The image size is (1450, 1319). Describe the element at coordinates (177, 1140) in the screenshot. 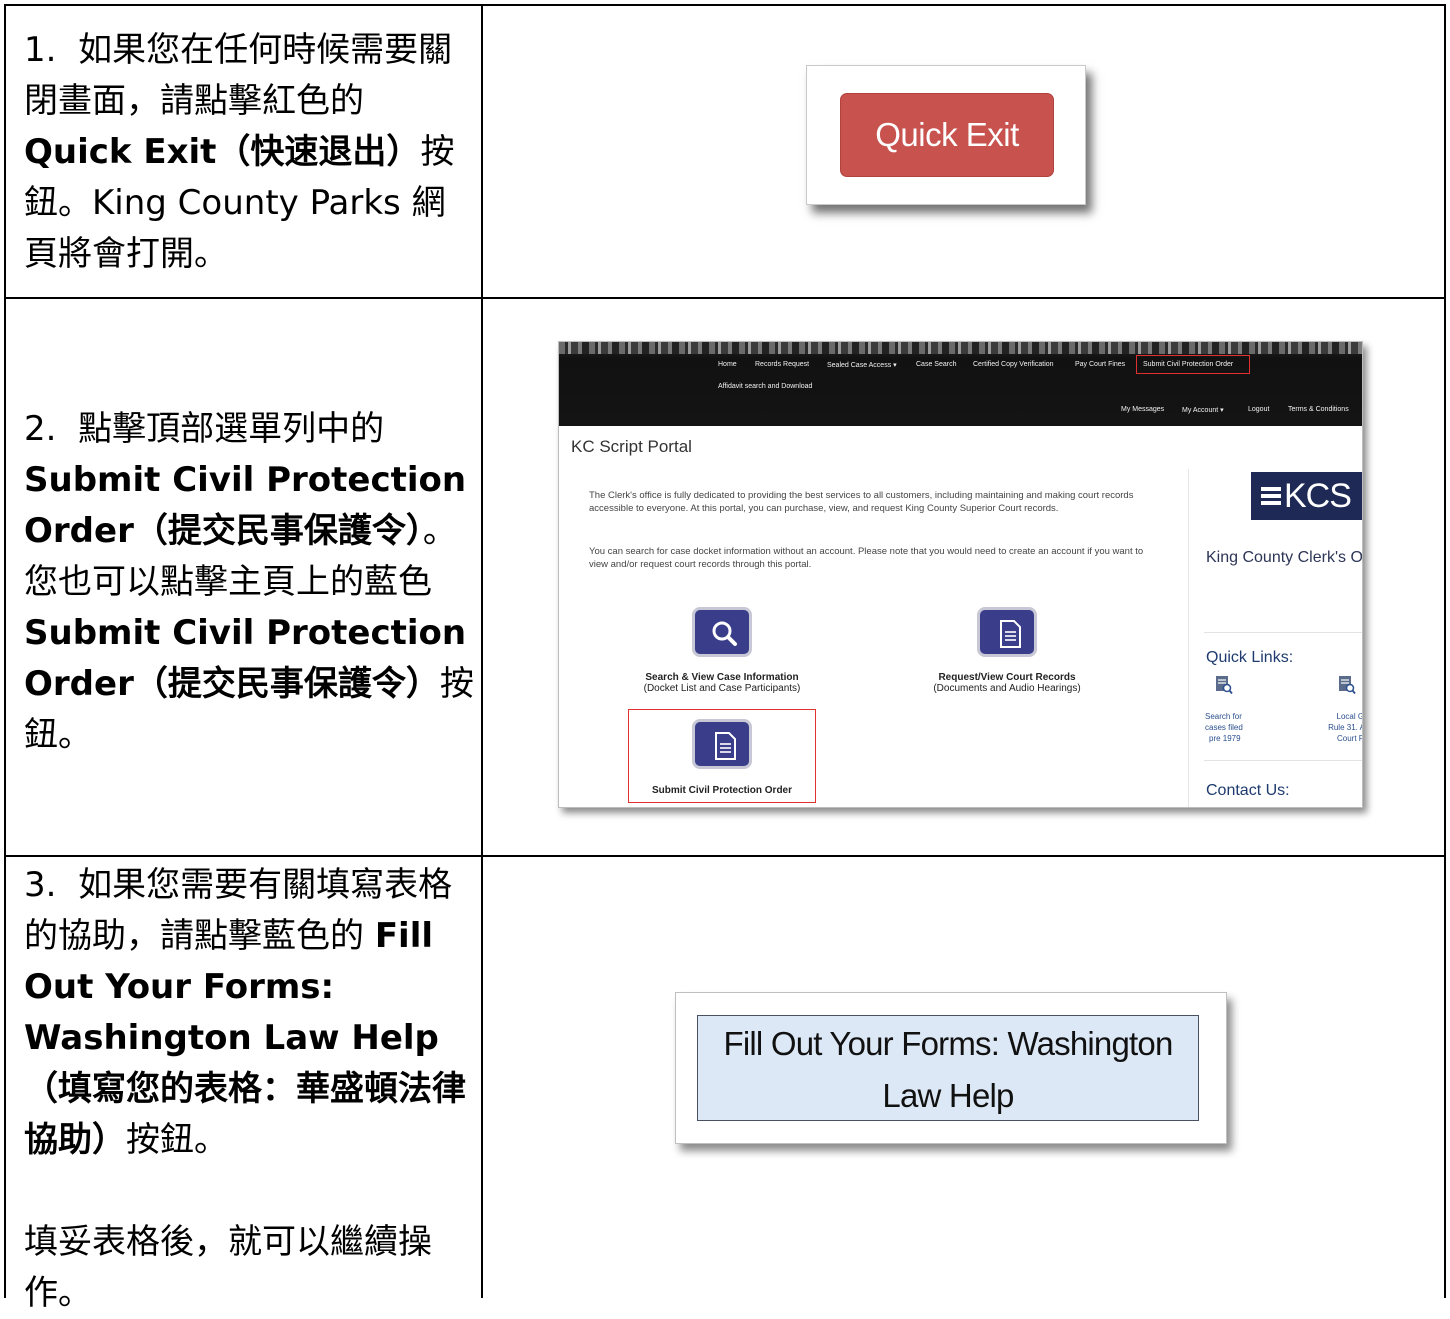

I see `row-3-text-b: 按鈕。` at that location.